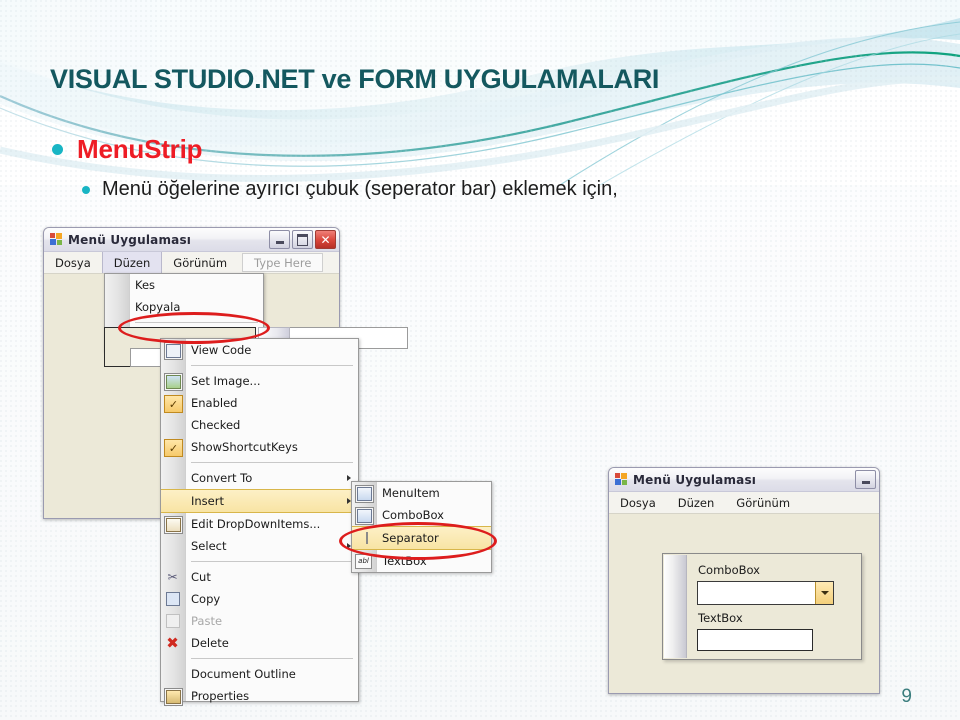 Image resolution: width=960 pixels, height=720 pixels. I want to click on context-item-select: Select, so click(259, 546).